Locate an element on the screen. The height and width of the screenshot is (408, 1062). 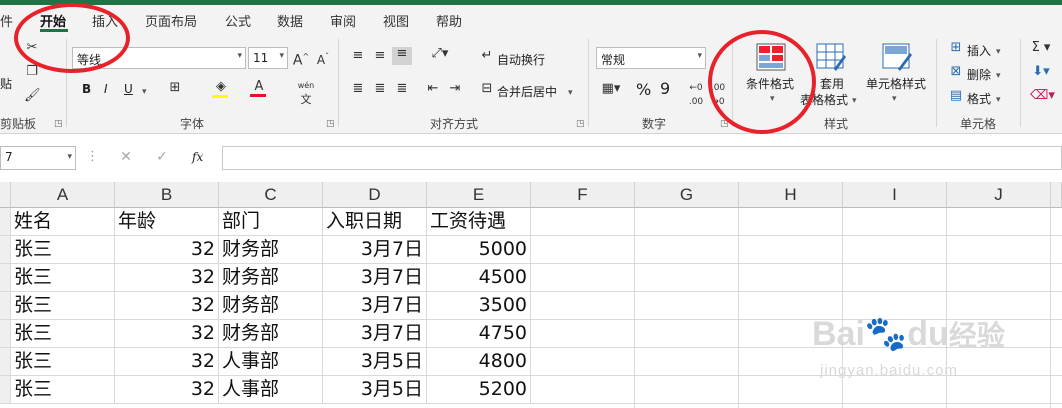
fill-icon: ⬇▾ is located at coordinates (1041, 72).